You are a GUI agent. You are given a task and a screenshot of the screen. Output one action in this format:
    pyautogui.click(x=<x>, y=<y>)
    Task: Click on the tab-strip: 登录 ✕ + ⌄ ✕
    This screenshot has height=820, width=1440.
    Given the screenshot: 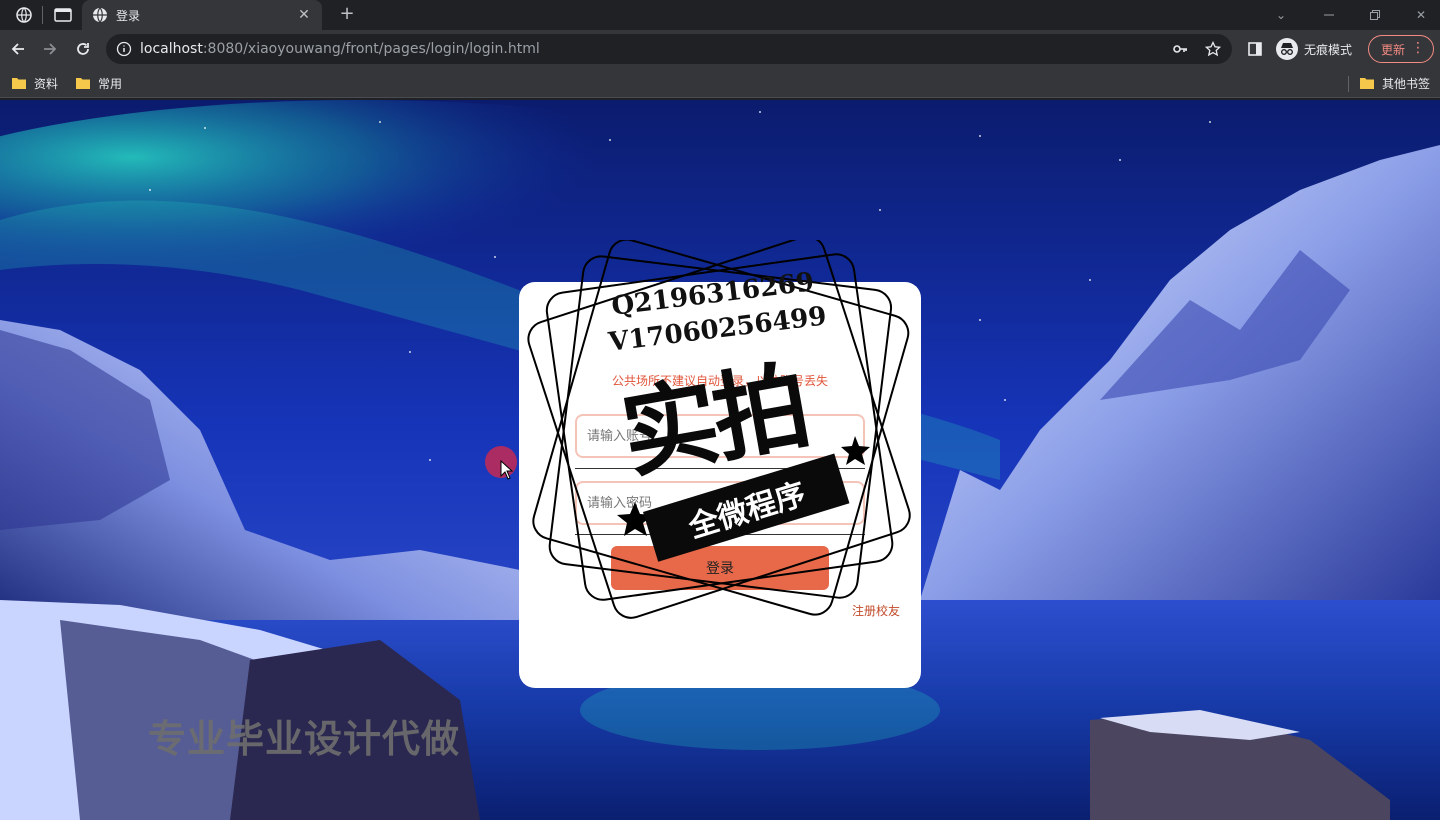 What is the action you would take?
    pyautogui.click(x=720, y=15)
    